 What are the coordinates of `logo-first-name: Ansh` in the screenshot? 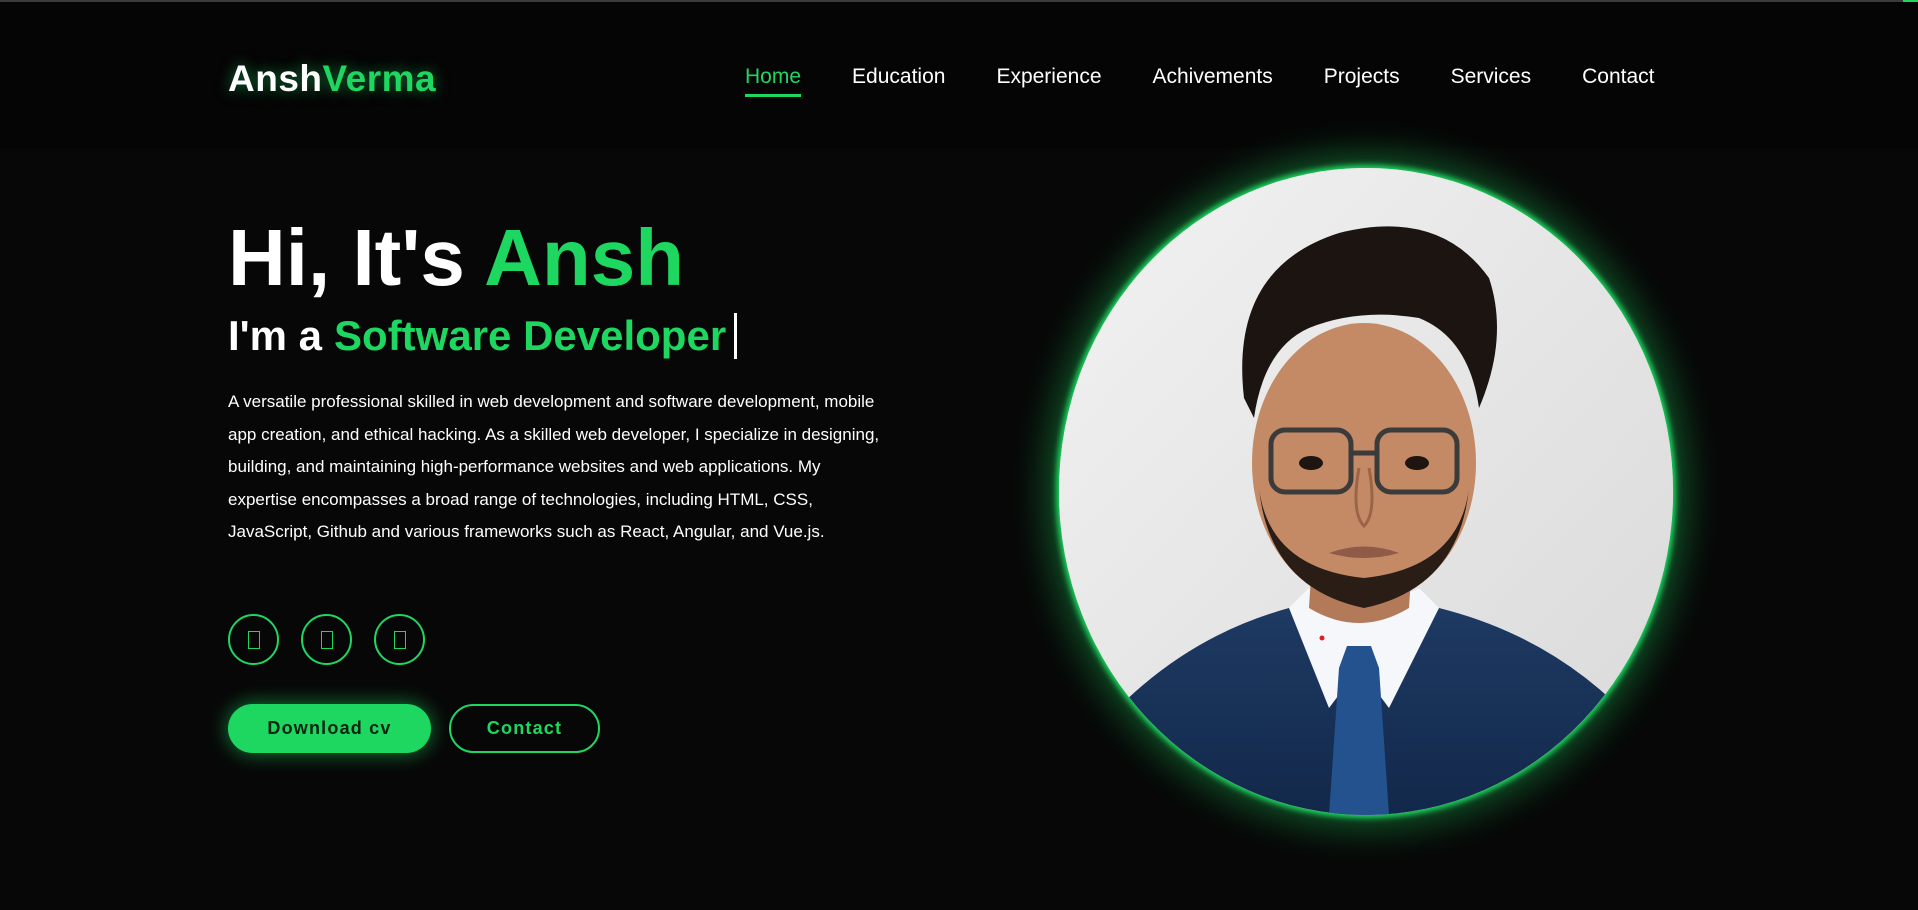 It's located at (275, 78).